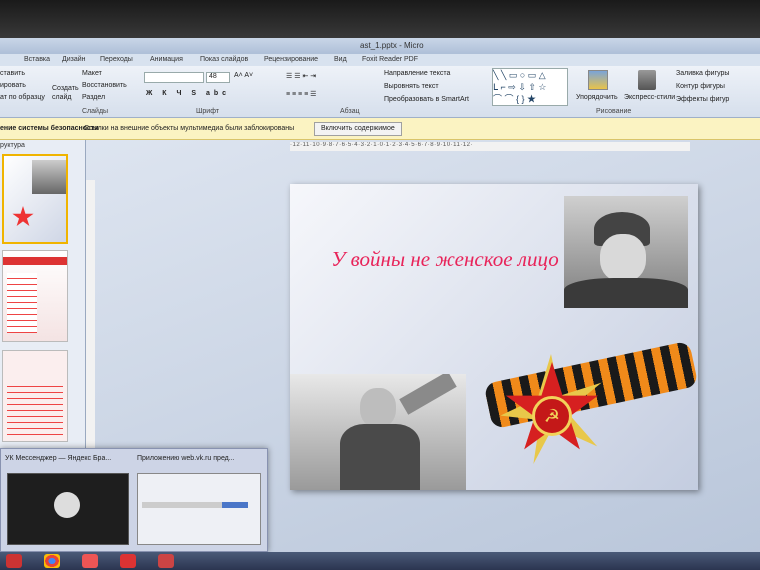 This screenshot has width=760, height=570. What do you see at coordinates (23, 216) in the screenshot?
I see `star-icon` at bounding box center [23, 216].